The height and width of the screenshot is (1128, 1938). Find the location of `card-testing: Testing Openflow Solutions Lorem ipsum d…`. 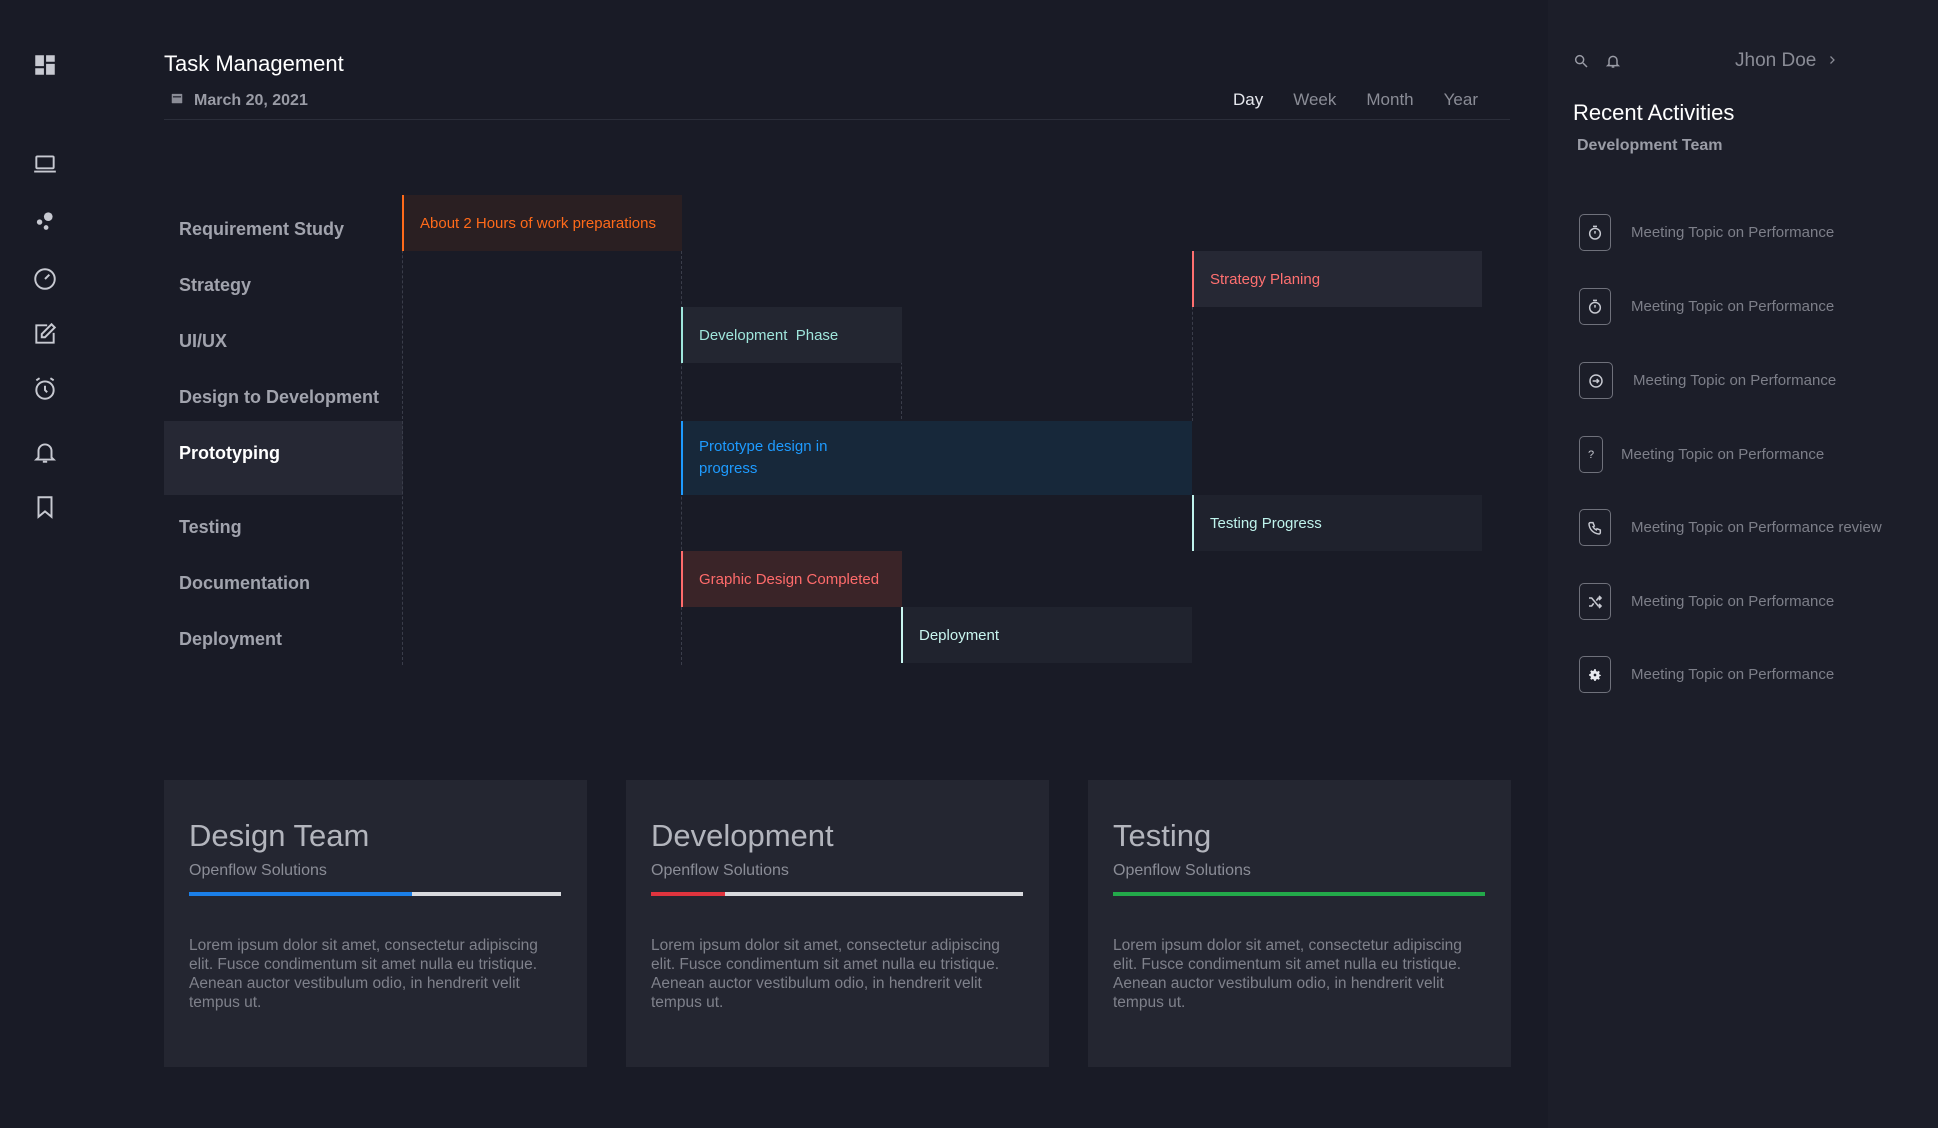

card-testing: Testing Openflow Solutions Lorem ipsum d… is located at coordinates (1299, 923).